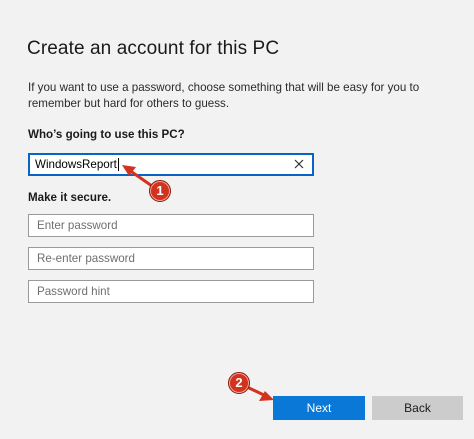 The image size is (474, 439). What do you see at coordinates (106, 134) in the screenshot?
I see `who-label: Who’s going to use this PC?` at bounding box center [106, 134].